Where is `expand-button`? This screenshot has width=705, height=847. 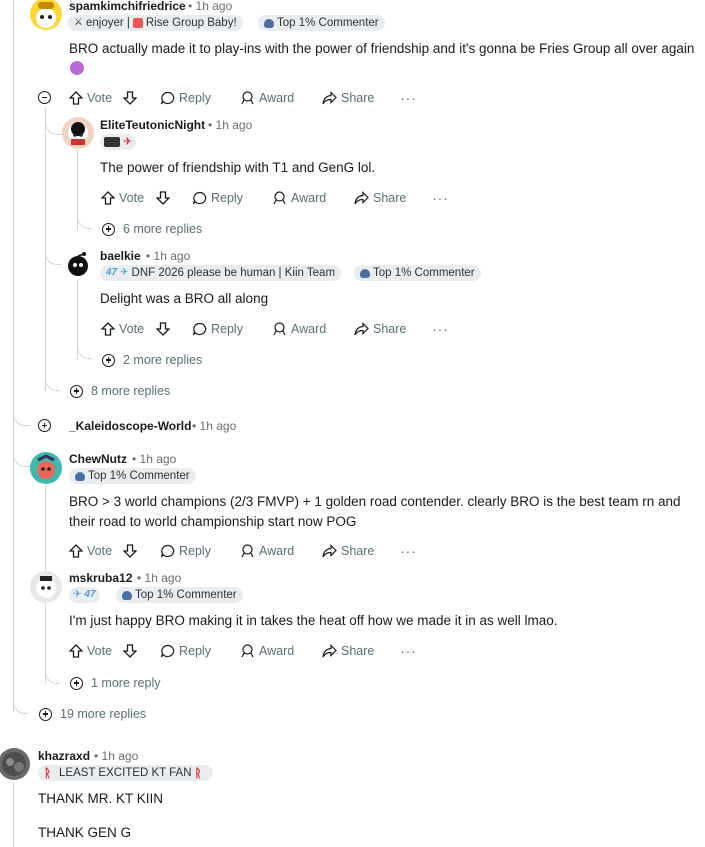 expand-button is located at coordinates (44, 425).